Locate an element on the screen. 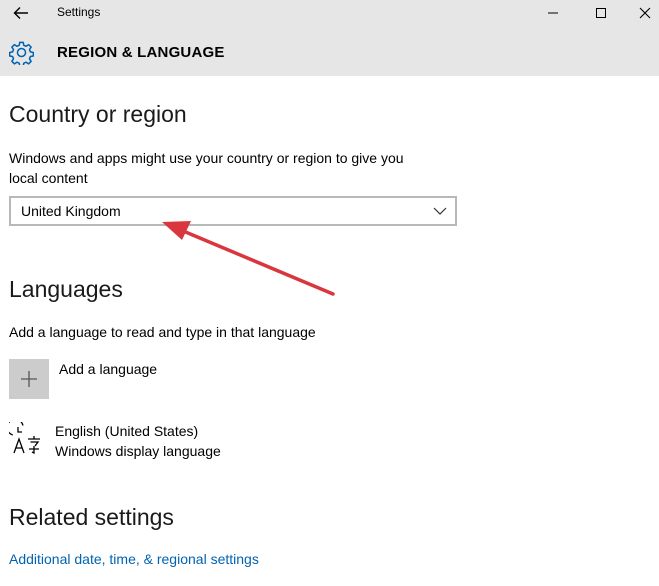 The height and width of the screenshot is (586, 659). maximize-button is located at coordinates (601, 13).